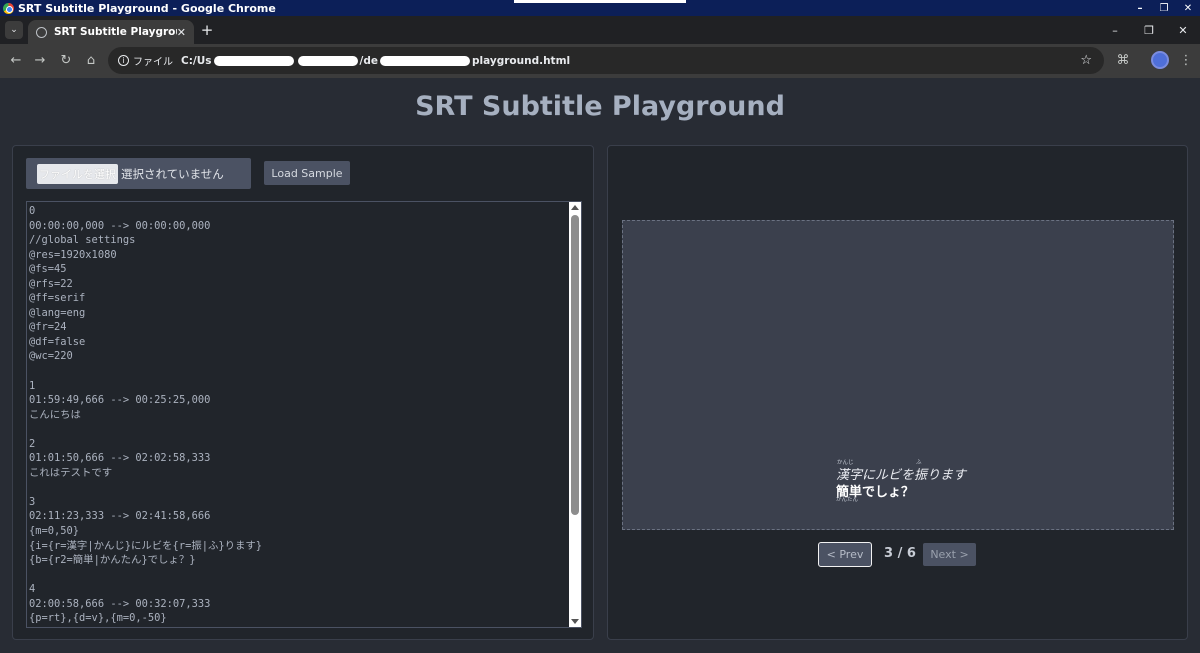  Describe the element at coordinates (575, 207) in the screenshot. I see `scroll-up-icon` at that location.